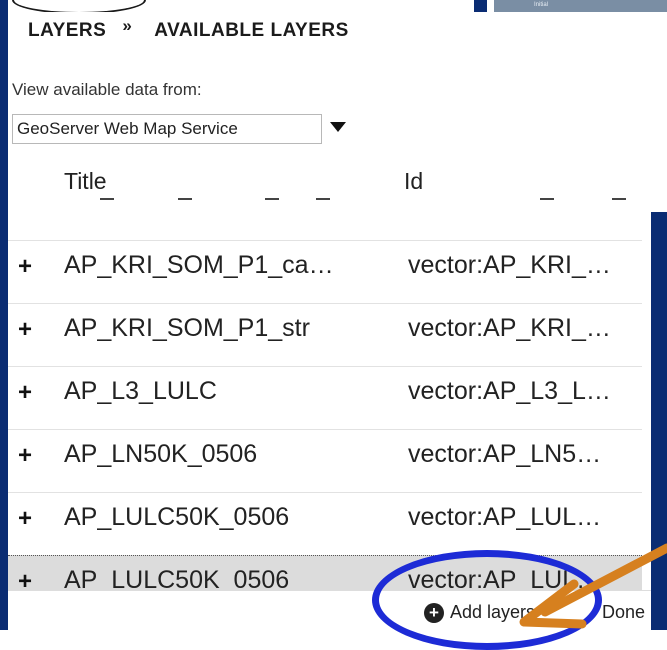  I want to click on add-layers-label: Add layers, so click(493, 612).